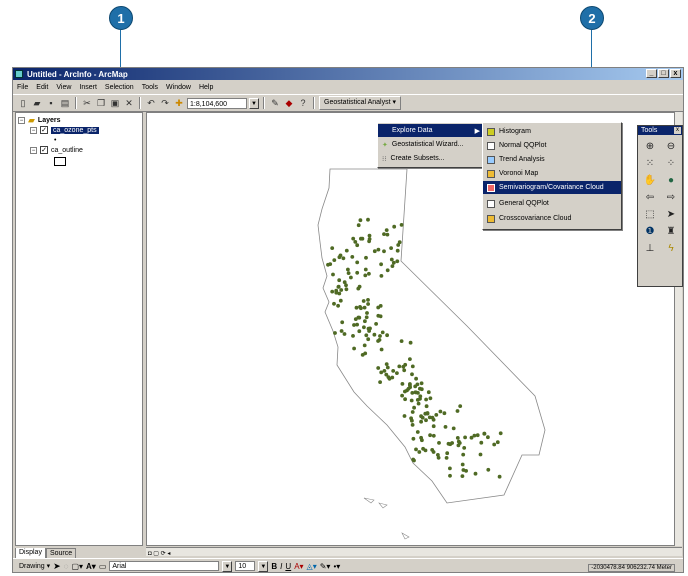 This screenshot has width=688, height=576. What do you see at coordinates (298, 566) in the screenshot?
I see `font-color-icon: A▾` at bounding box center [298, 566].